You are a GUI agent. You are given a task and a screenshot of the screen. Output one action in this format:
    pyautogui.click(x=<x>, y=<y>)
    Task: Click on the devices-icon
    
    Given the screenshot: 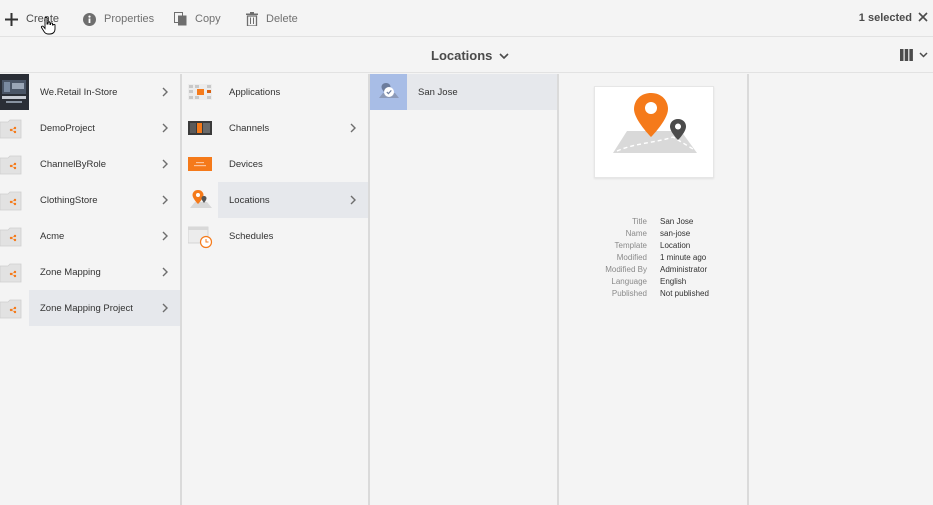 What is the action you would take?
    pyautogui.click(x=200, y=164)
    